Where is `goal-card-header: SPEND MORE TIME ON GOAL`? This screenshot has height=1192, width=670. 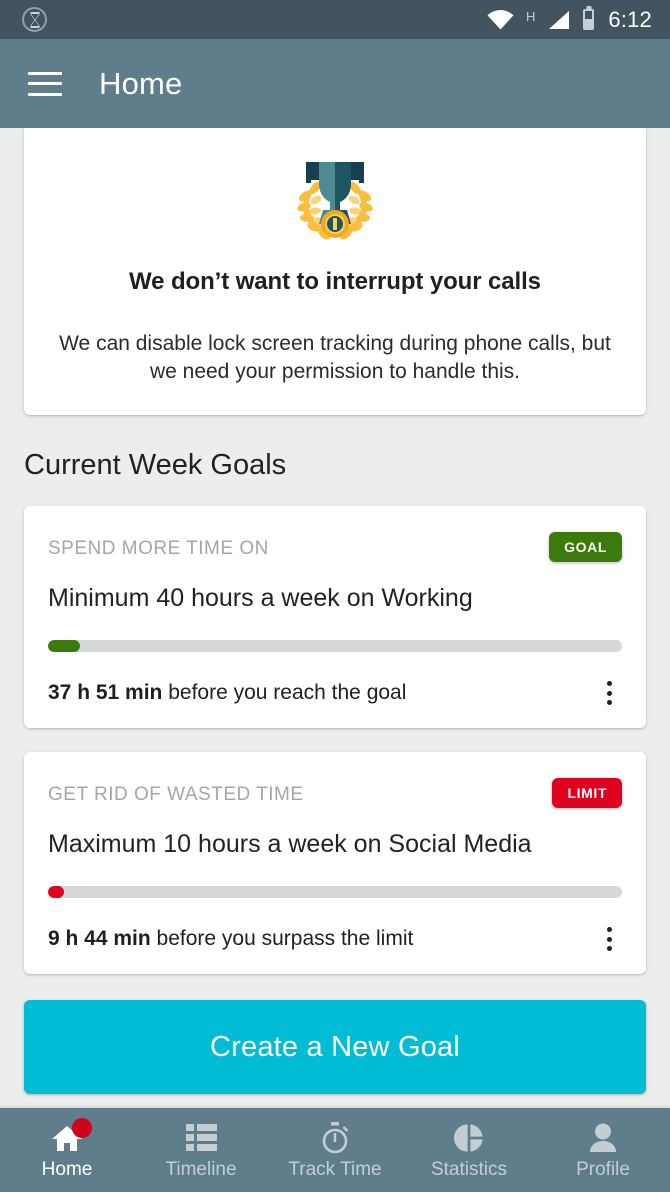 goal-card-header: SPEND MORE TIME ON GOAL is located at coordinates (335, 547).